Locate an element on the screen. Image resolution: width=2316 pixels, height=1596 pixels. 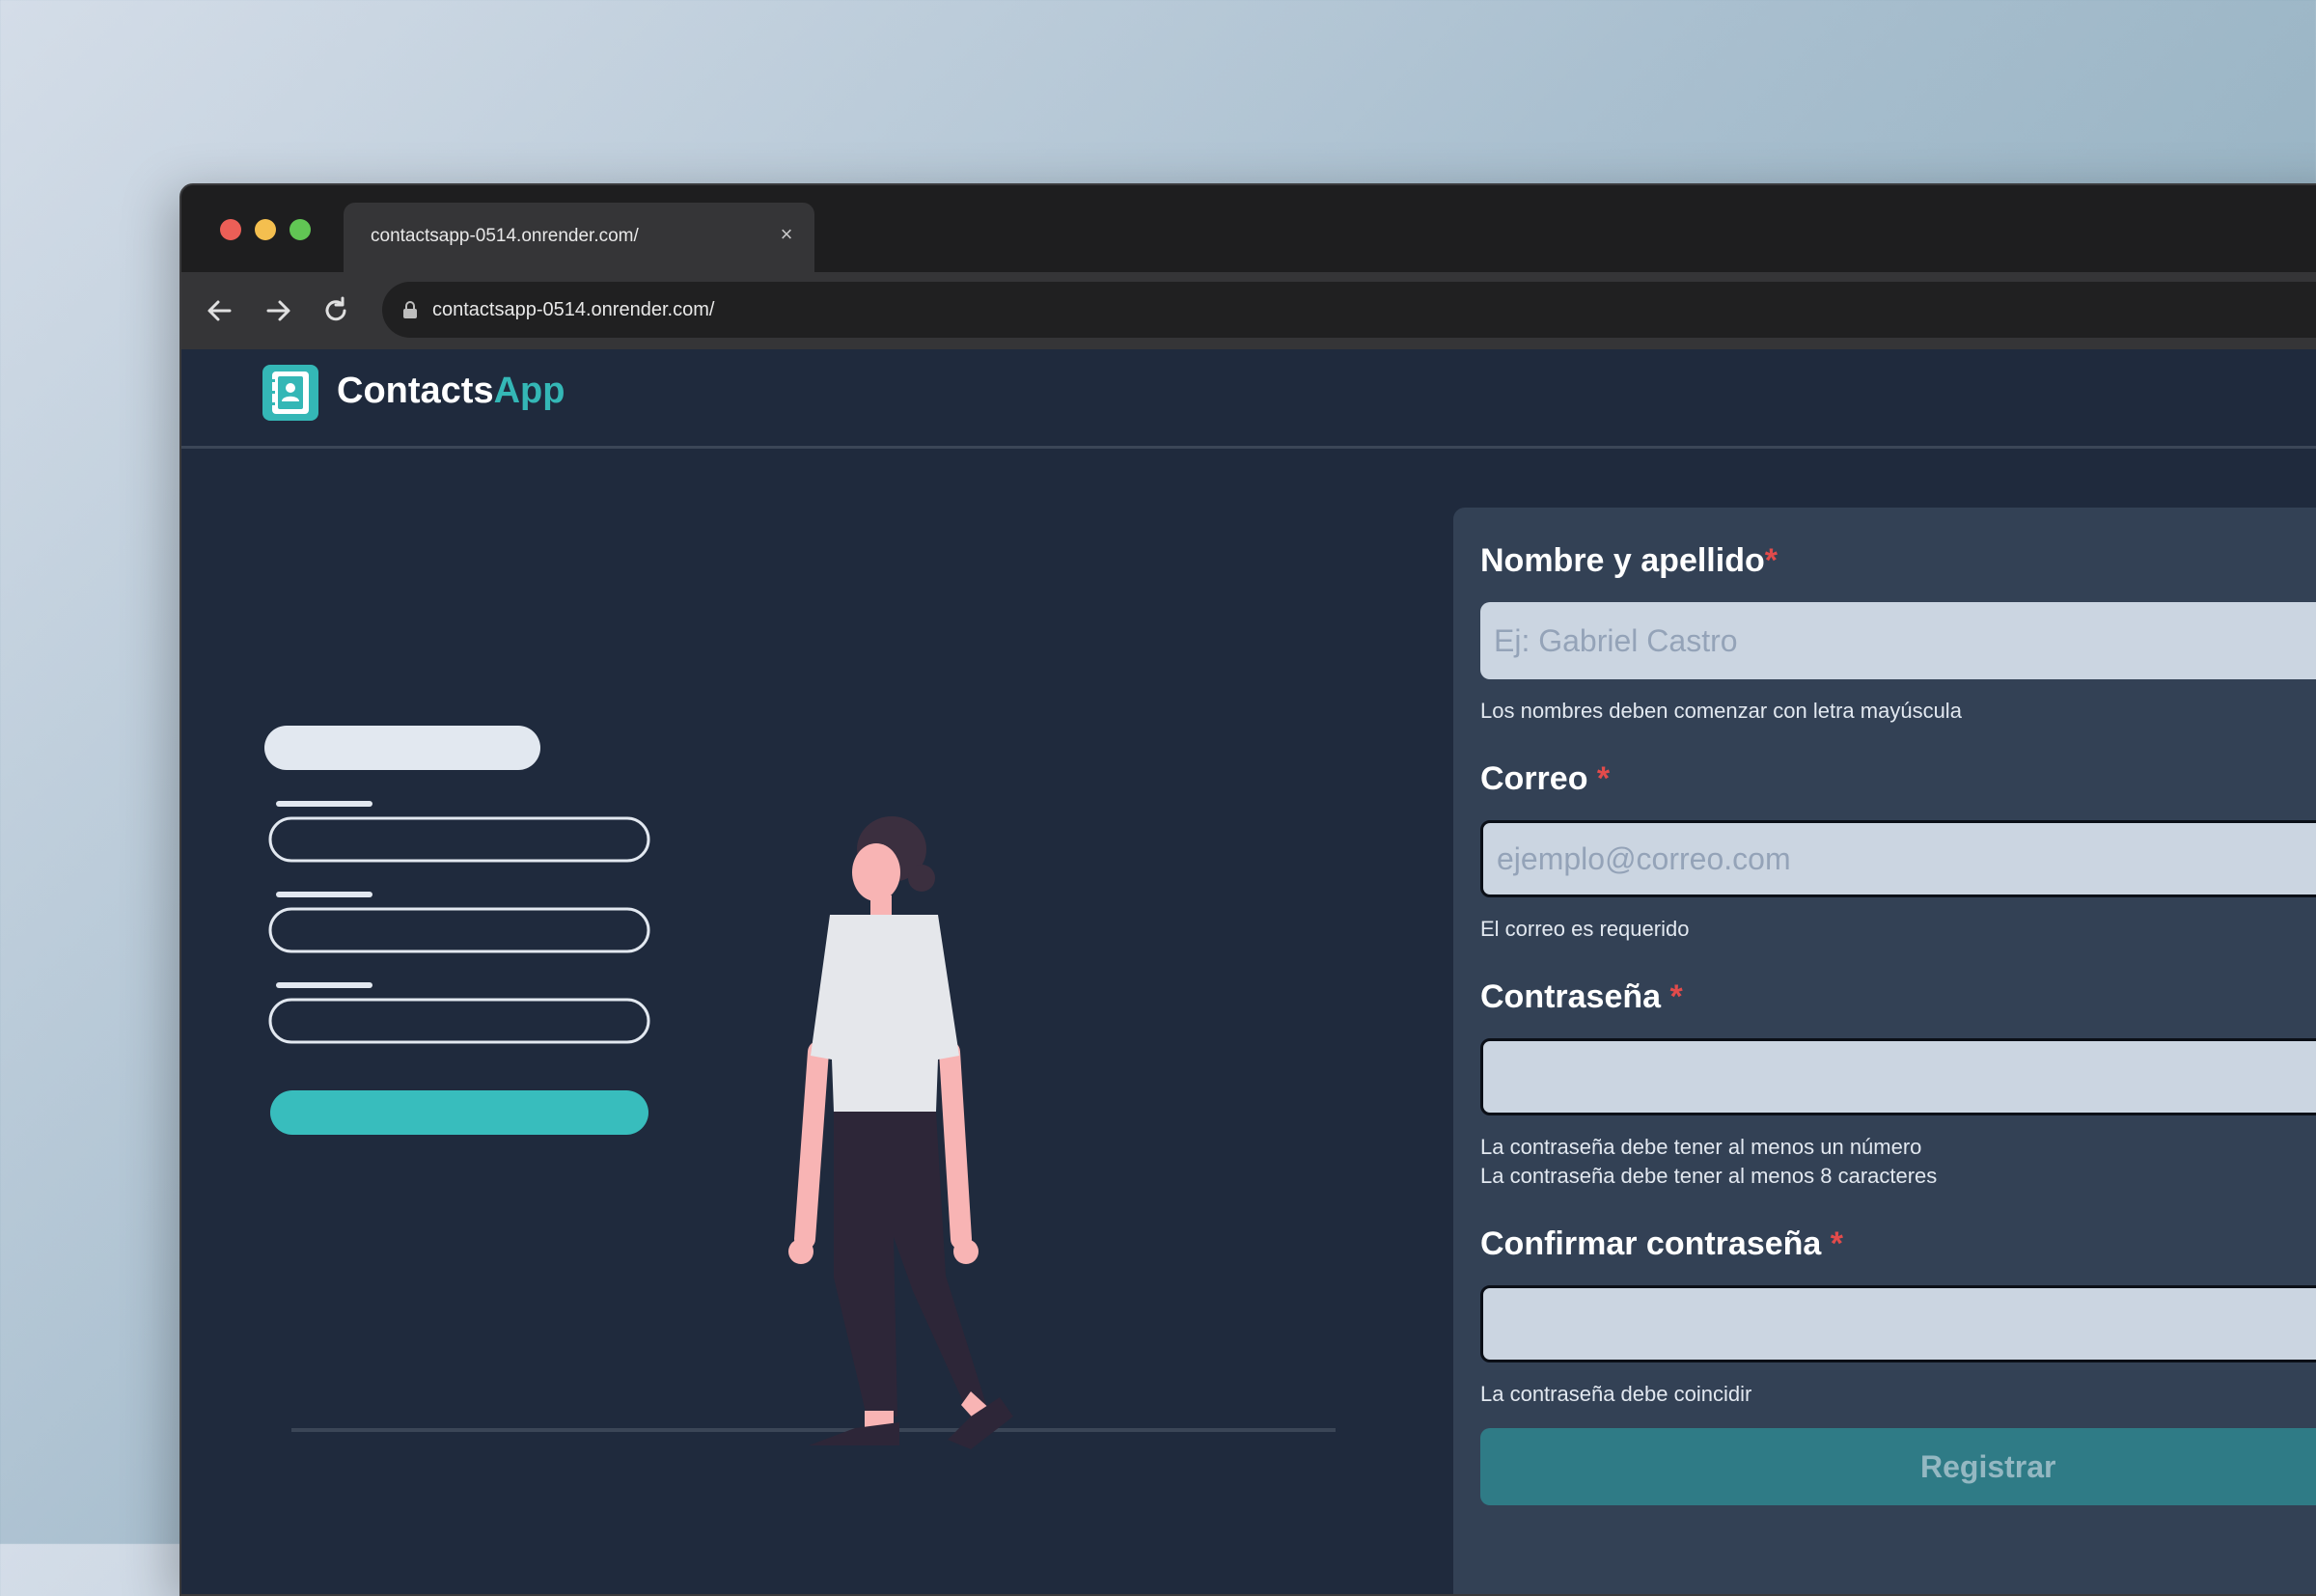
browser-toolbar: contactsapp-0514.onrender.com/ is located at coordinates (1248, 311).